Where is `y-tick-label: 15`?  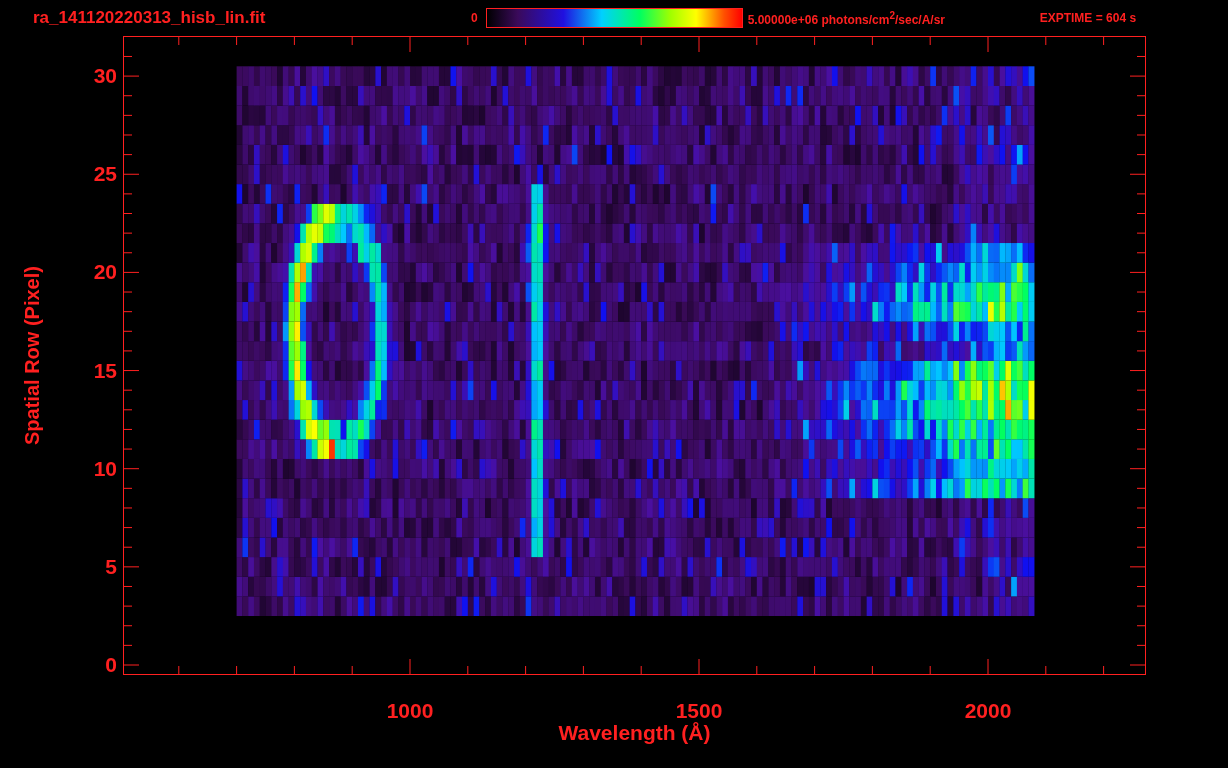
y-tick-label: 15 is located at coordinates (105, 370).